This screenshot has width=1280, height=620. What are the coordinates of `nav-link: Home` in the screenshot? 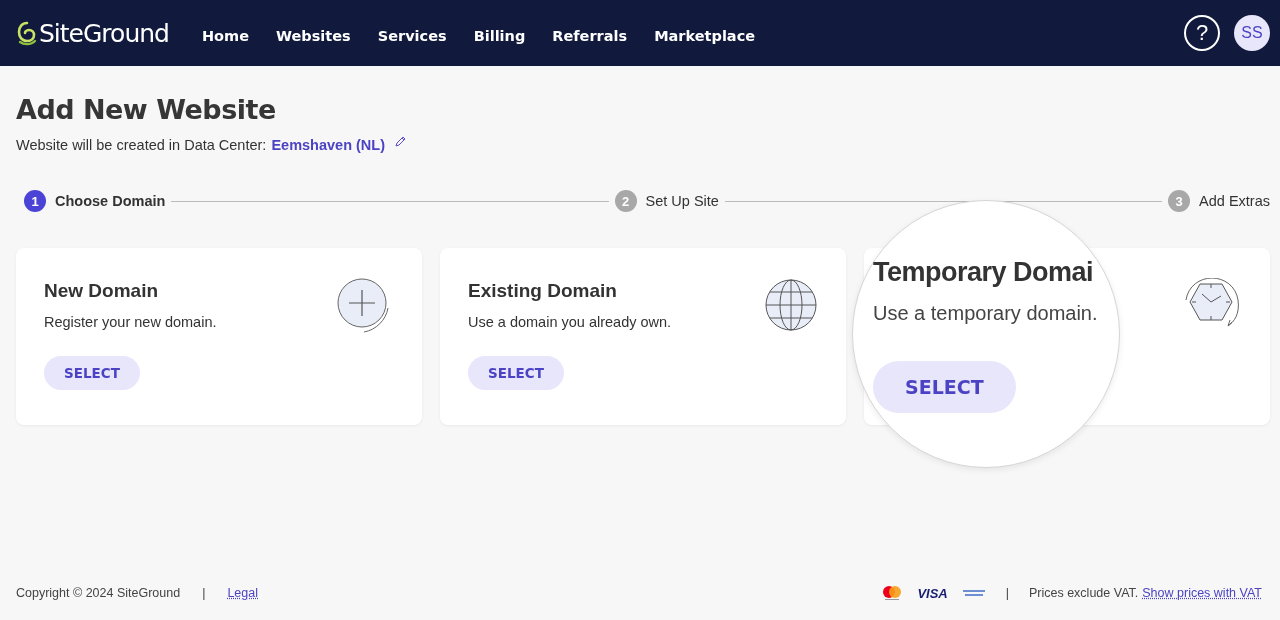 It's located at (225, 36).